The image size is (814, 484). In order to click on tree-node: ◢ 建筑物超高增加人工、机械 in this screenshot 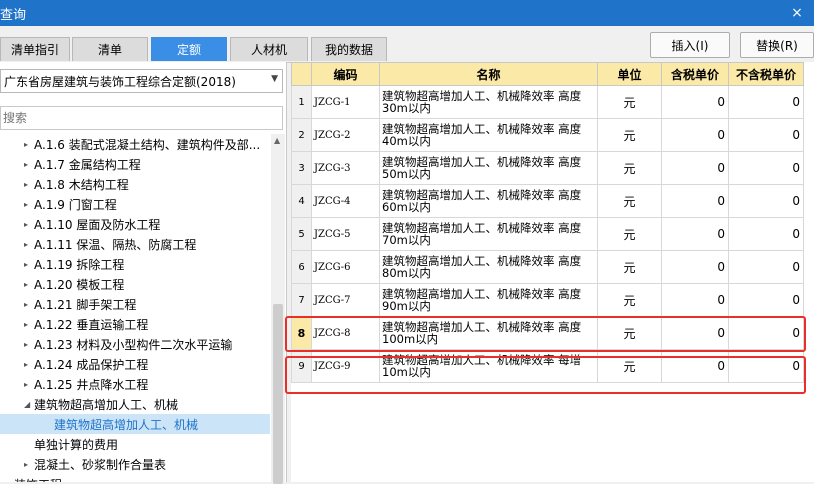, I will do `click(135, 404)`.